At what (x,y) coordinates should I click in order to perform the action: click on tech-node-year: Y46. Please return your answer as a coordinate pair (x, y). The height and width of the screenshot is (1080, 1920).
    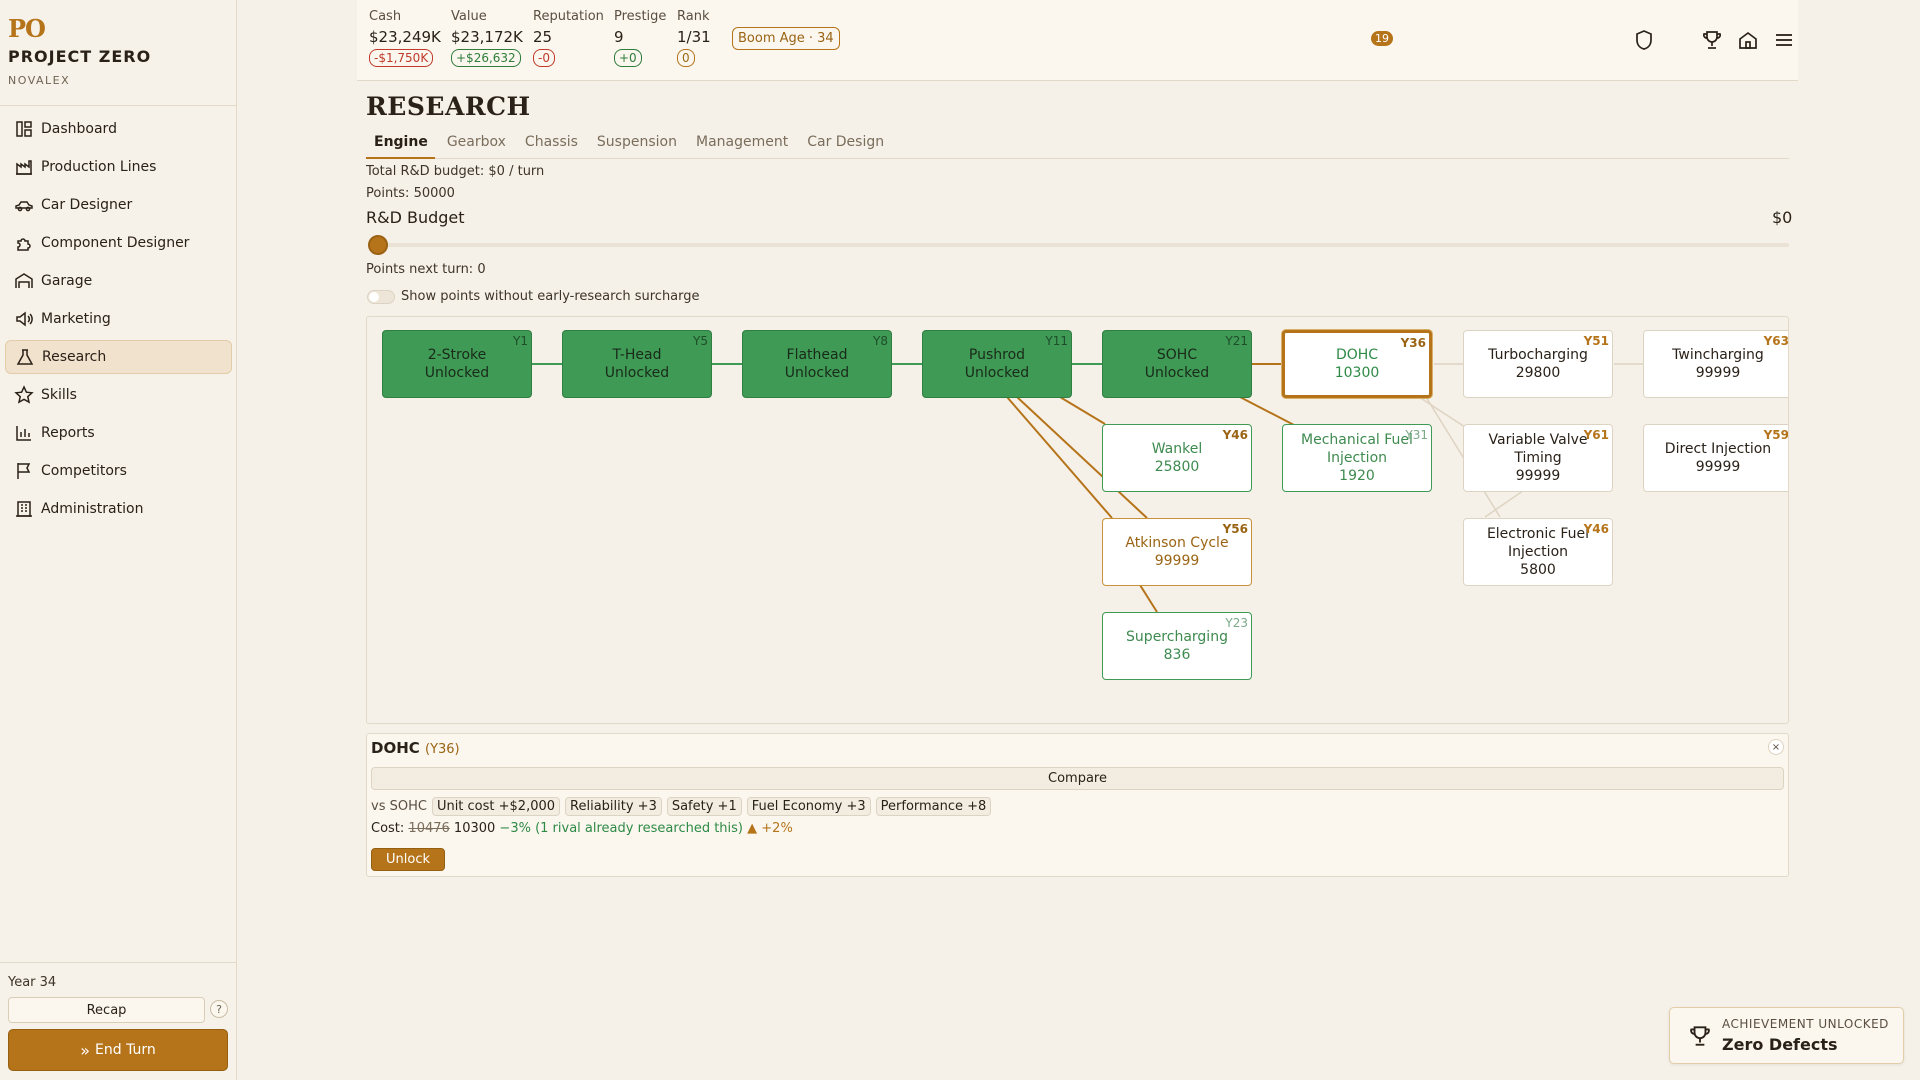
    Looking at the image, I should click on (1235, 435).